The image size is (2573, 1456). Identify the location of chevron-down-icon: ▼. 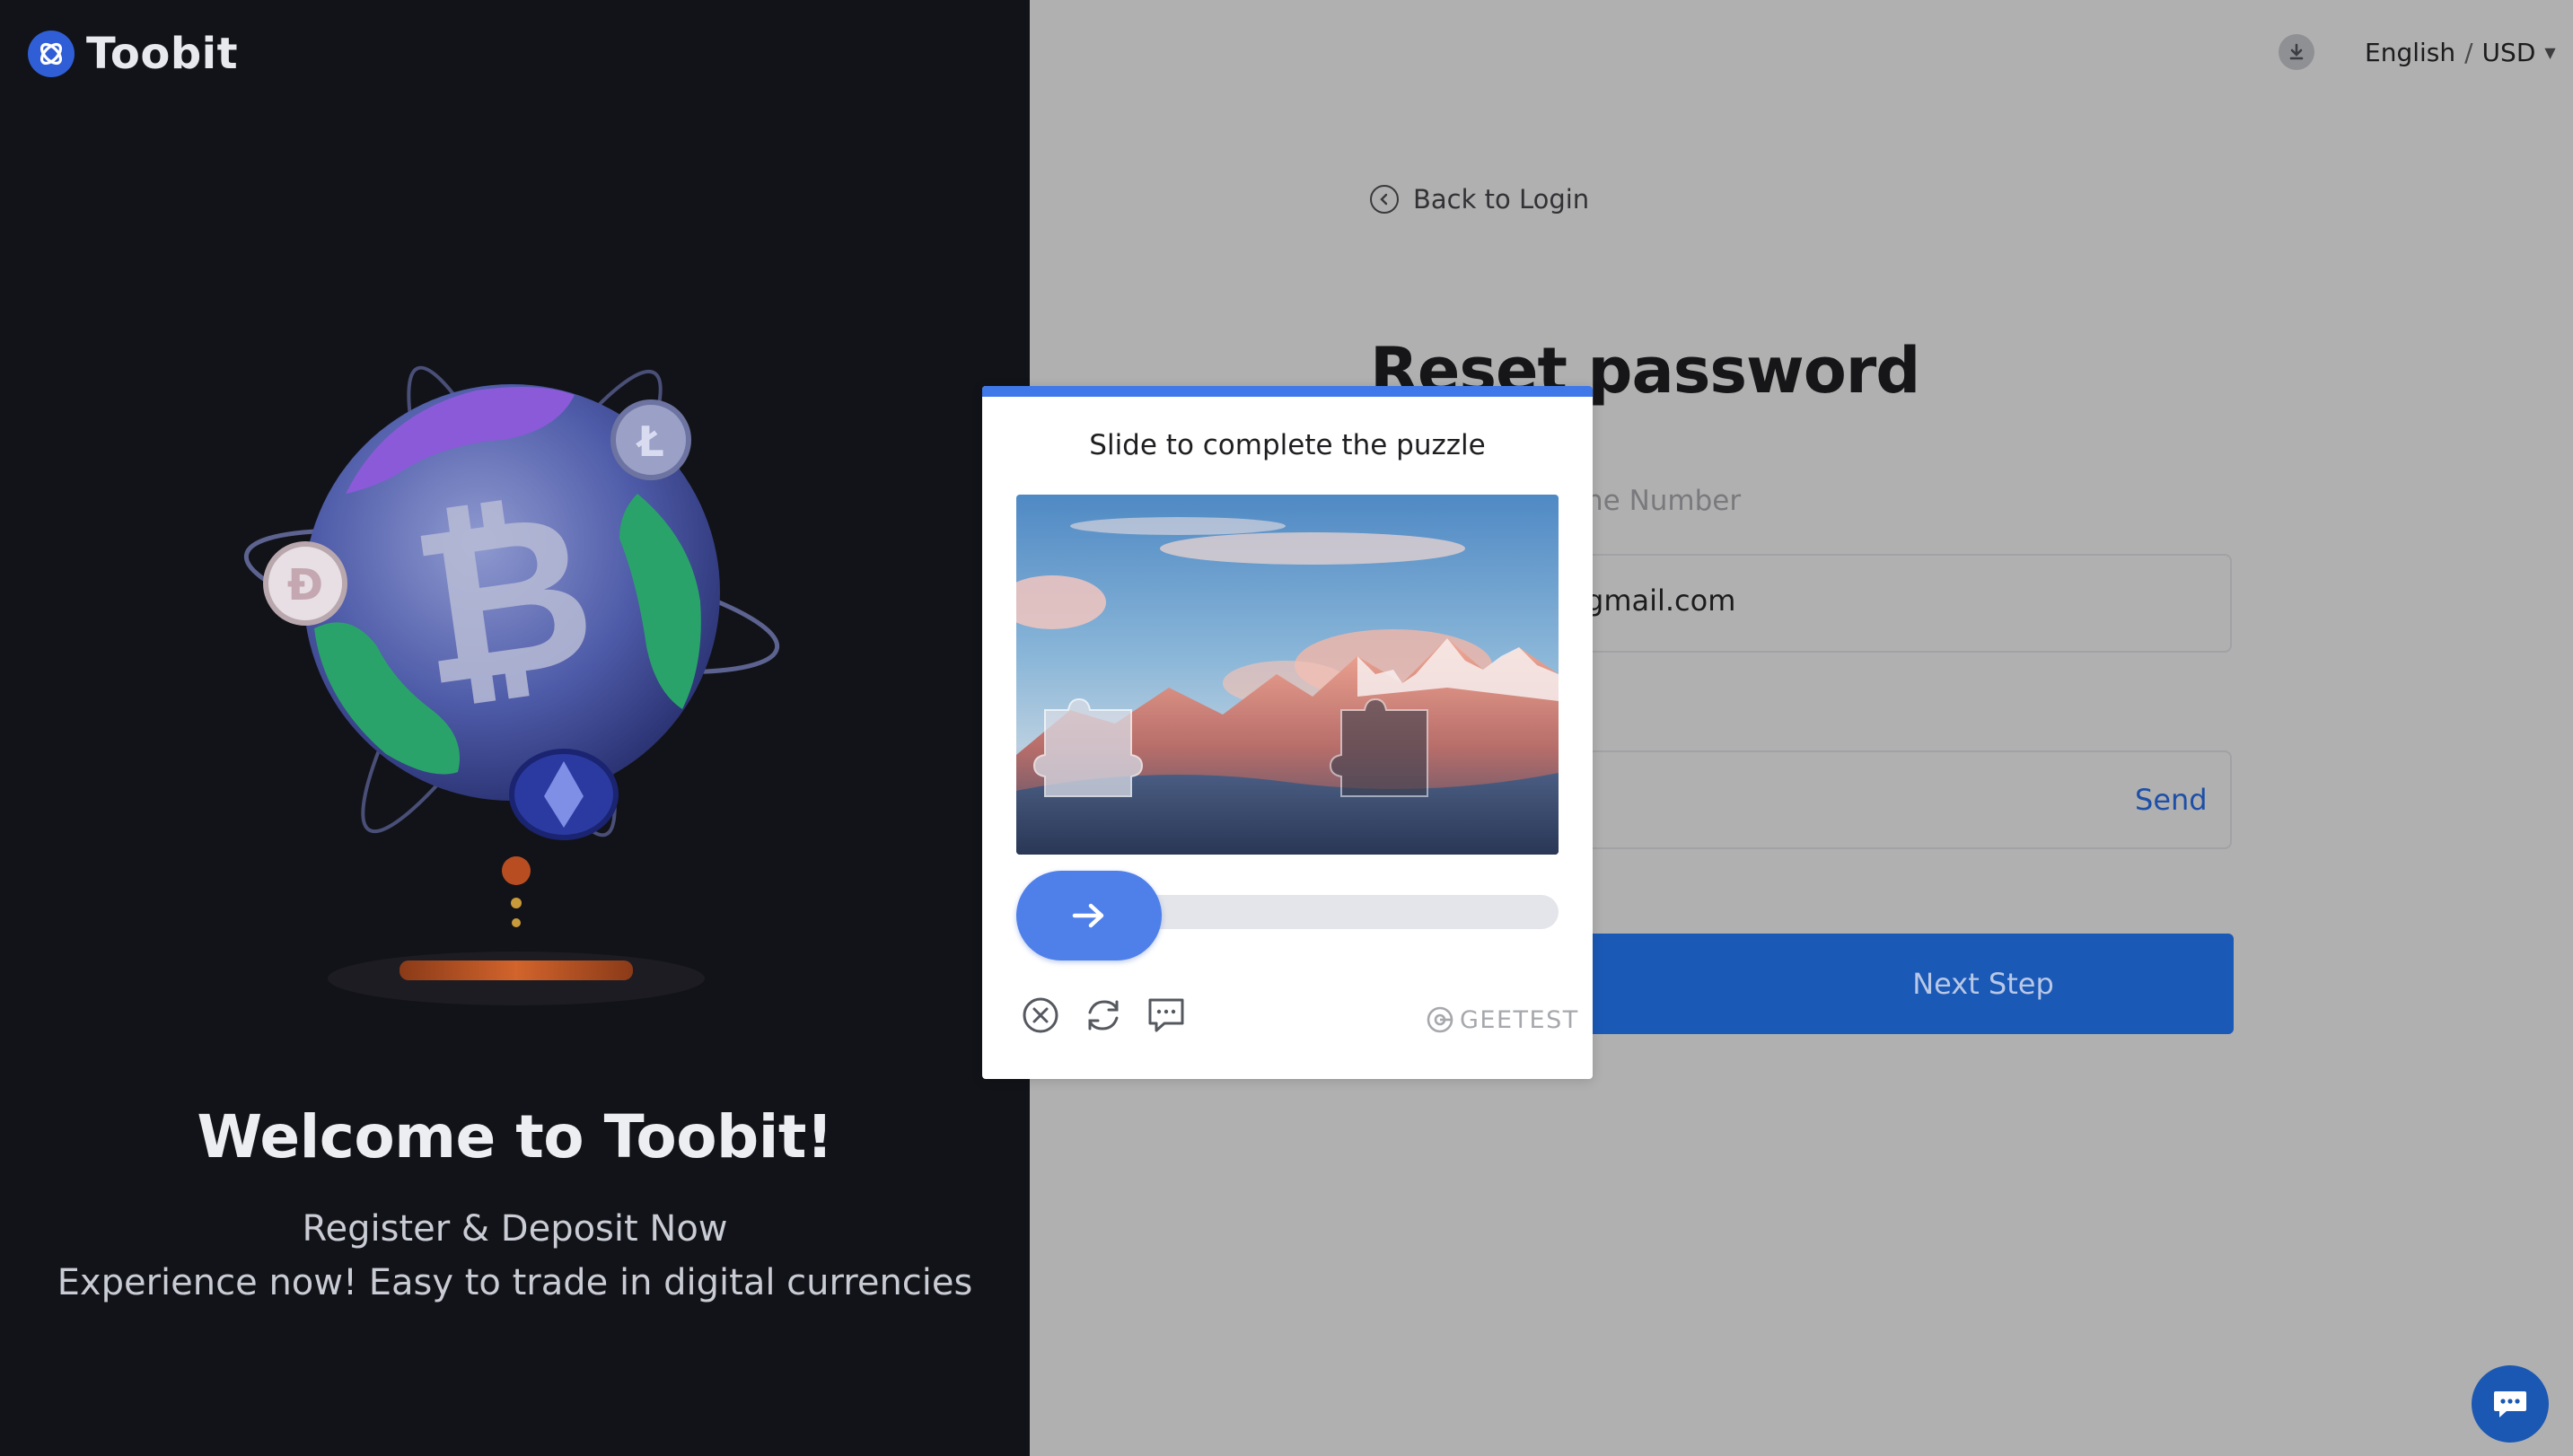
(2550, 52).